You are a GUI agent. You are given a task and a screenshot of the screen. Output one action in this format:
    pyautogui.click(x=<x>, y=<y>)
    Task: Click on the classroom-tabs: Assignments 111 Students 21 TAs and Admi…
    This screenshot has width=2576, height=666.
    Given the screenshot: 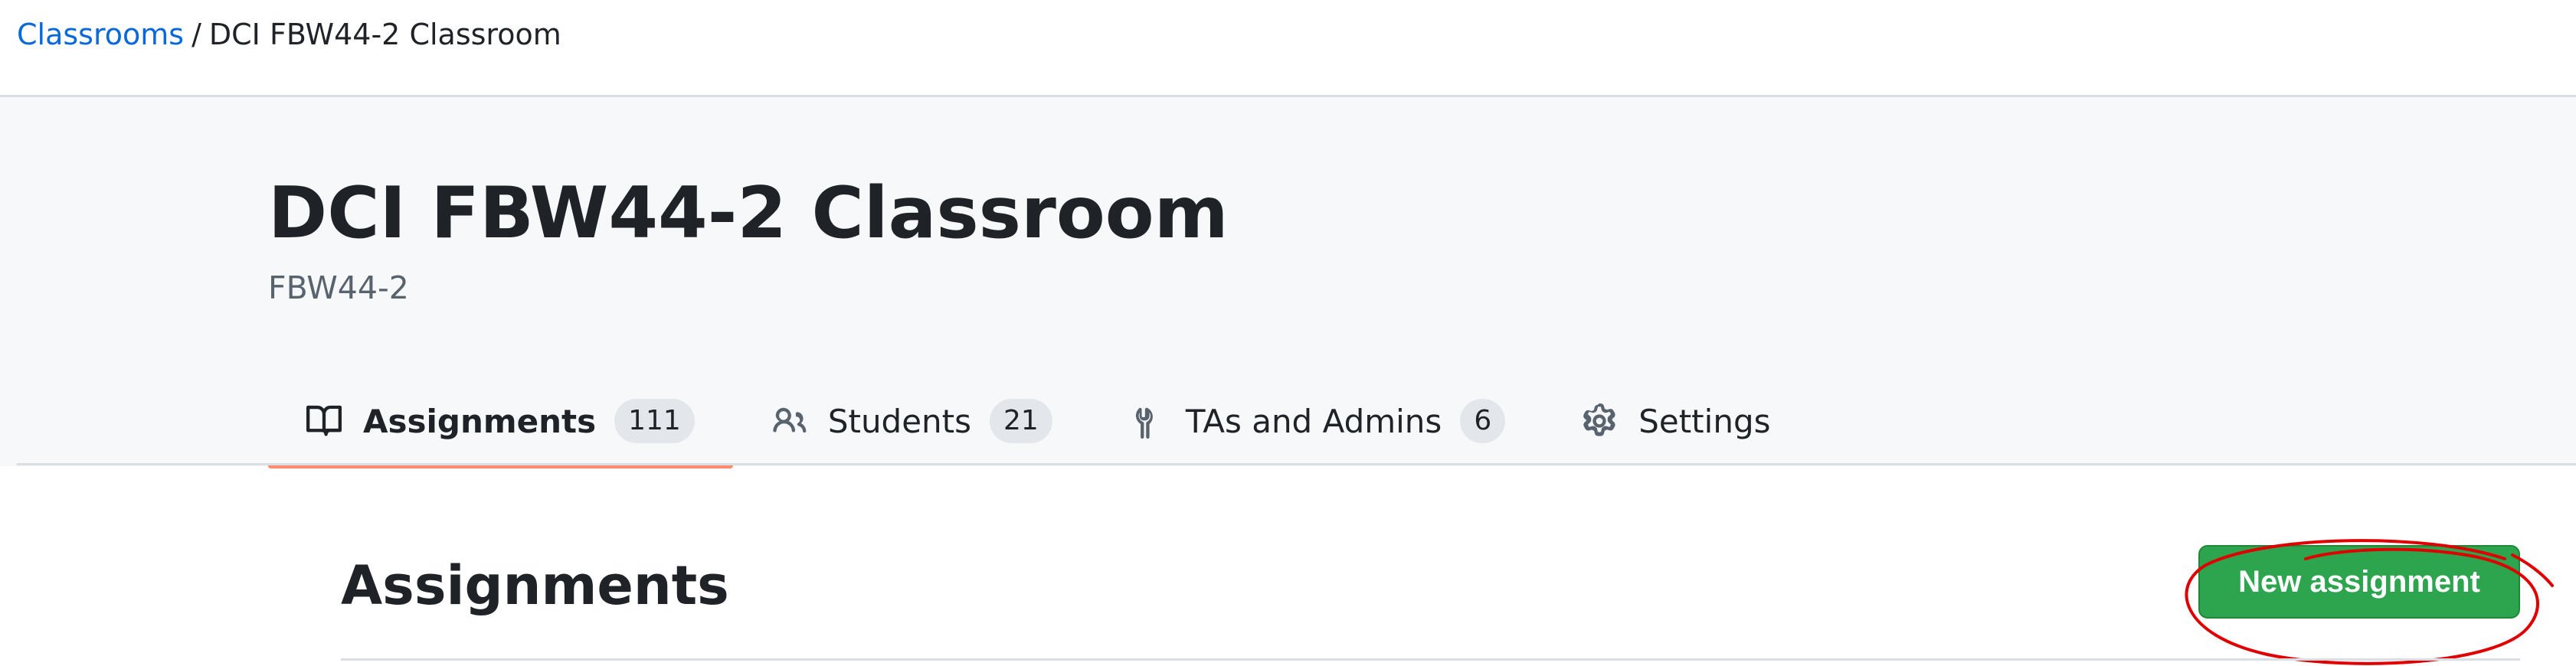 What is the action you would take?
    pyautogui.click(x=1038, y=421)
    